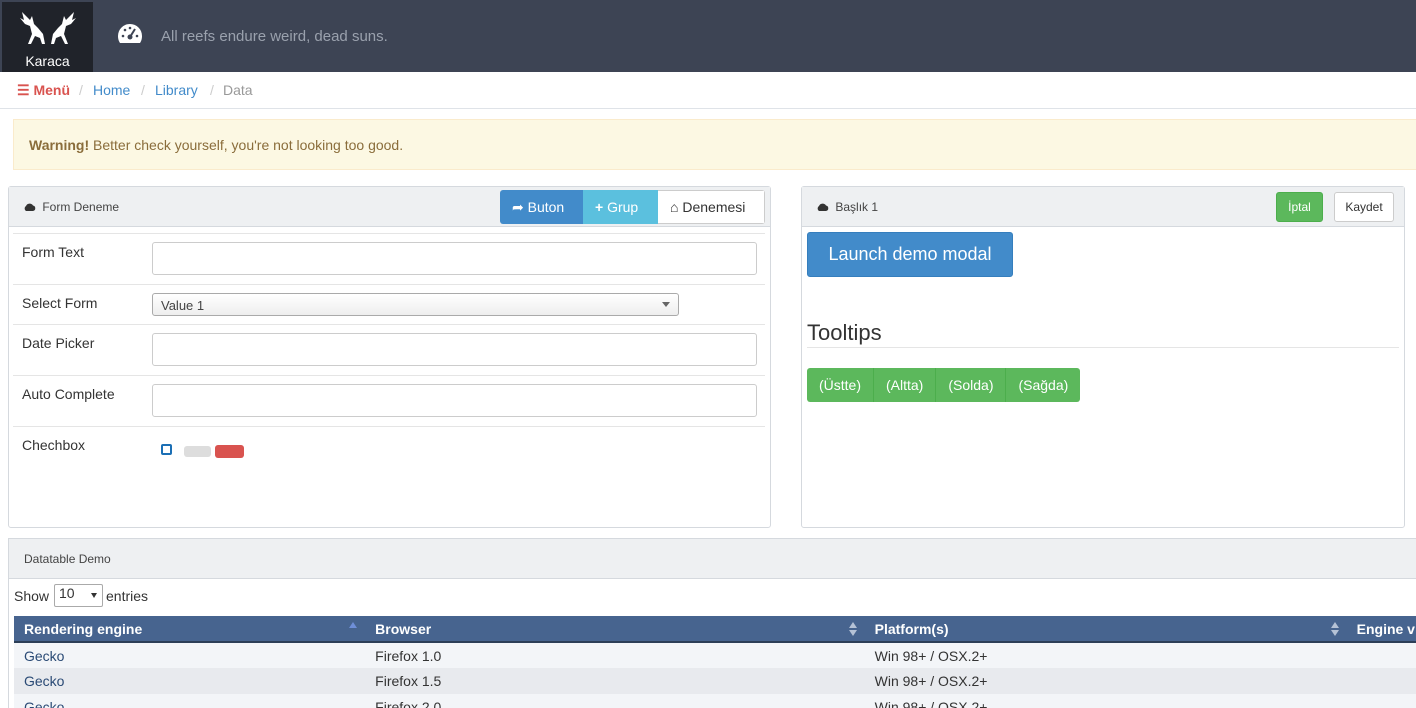  Describe the element at coordinates (353, 629) in the screenshot. I see `sort-ascending-icon` at that location.